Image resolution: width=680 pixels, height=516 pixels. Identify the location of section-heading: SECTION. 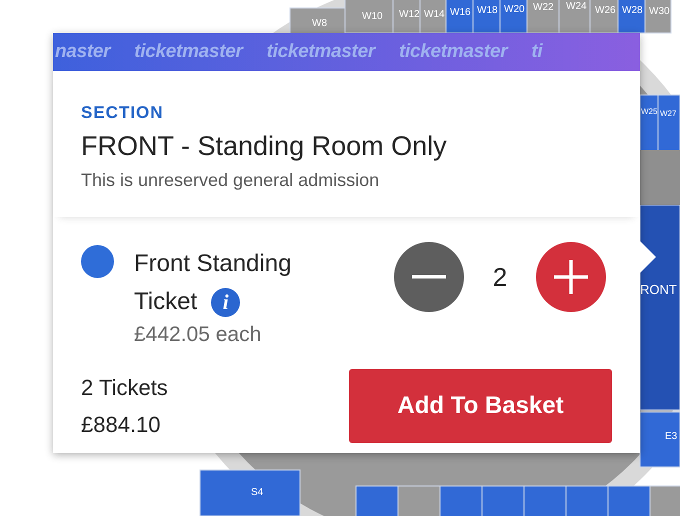
(123, 113).